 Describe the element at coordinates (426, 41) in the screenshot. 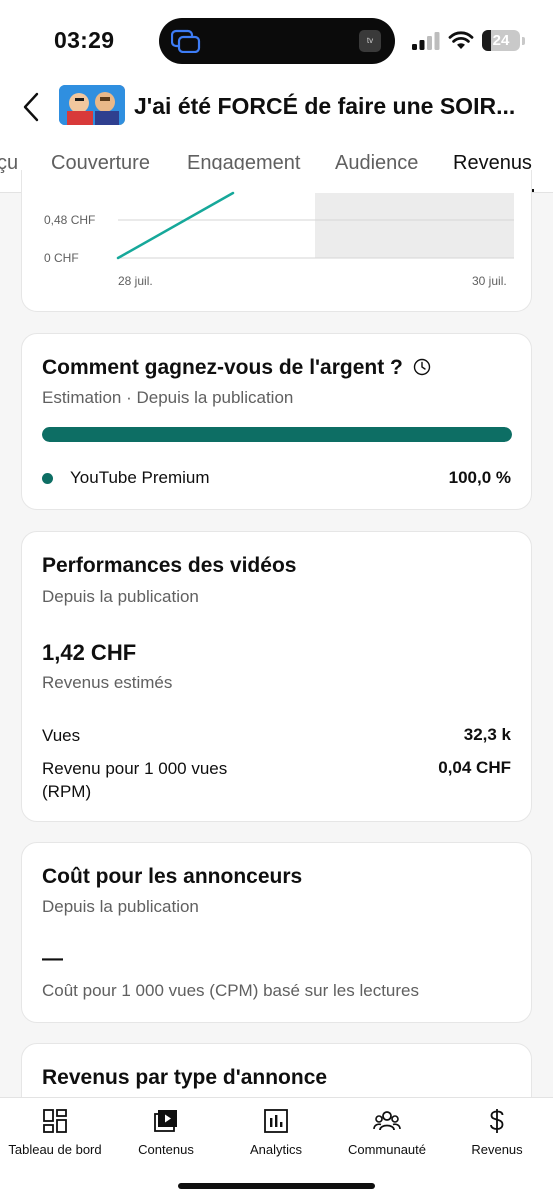

I see `cellular-signal-icon` at that location.